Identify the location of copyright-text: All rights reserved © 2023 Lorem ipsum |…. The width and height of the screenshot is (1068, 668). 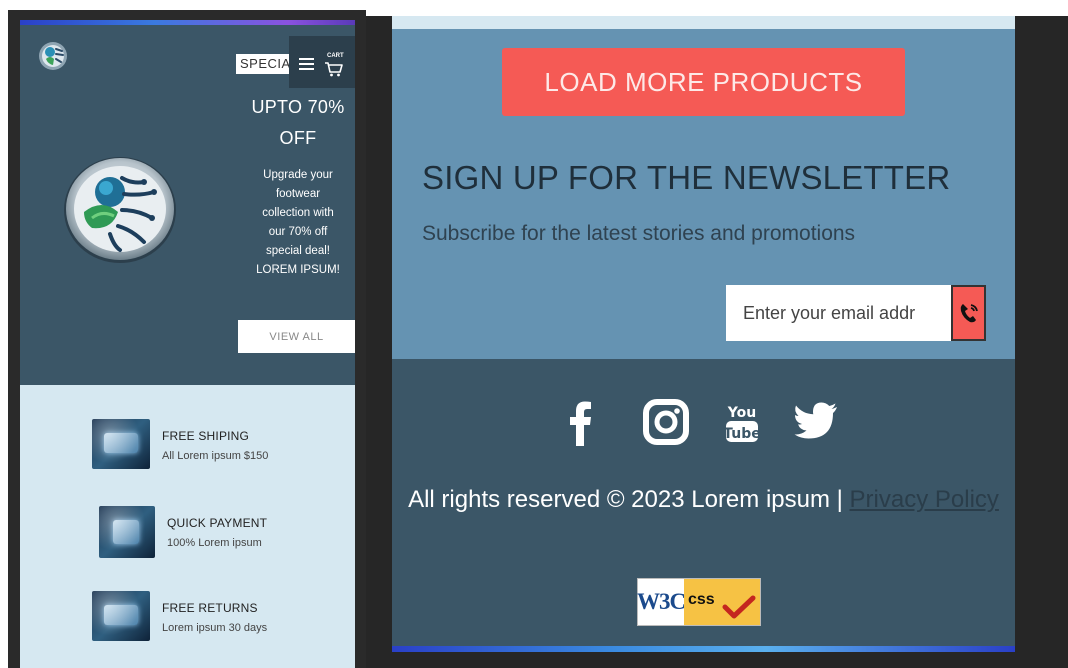
(703, 500).